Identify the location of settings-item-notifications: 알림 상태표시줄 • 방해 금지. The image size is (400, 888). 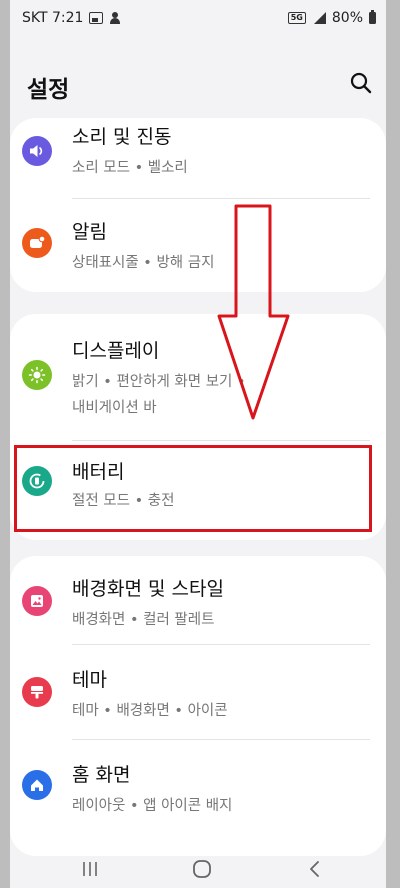
(198, 245).